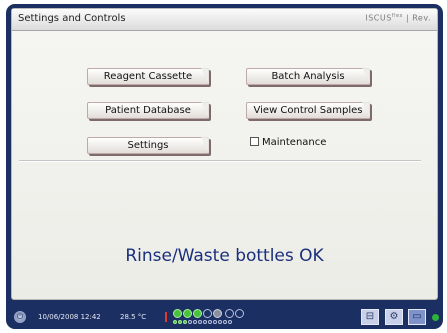  What do you see at coordinates (148, 76) in the screenshot?
I see `reagent-cassette-button: Reagent Cassette` at bounding box center [148, 76].